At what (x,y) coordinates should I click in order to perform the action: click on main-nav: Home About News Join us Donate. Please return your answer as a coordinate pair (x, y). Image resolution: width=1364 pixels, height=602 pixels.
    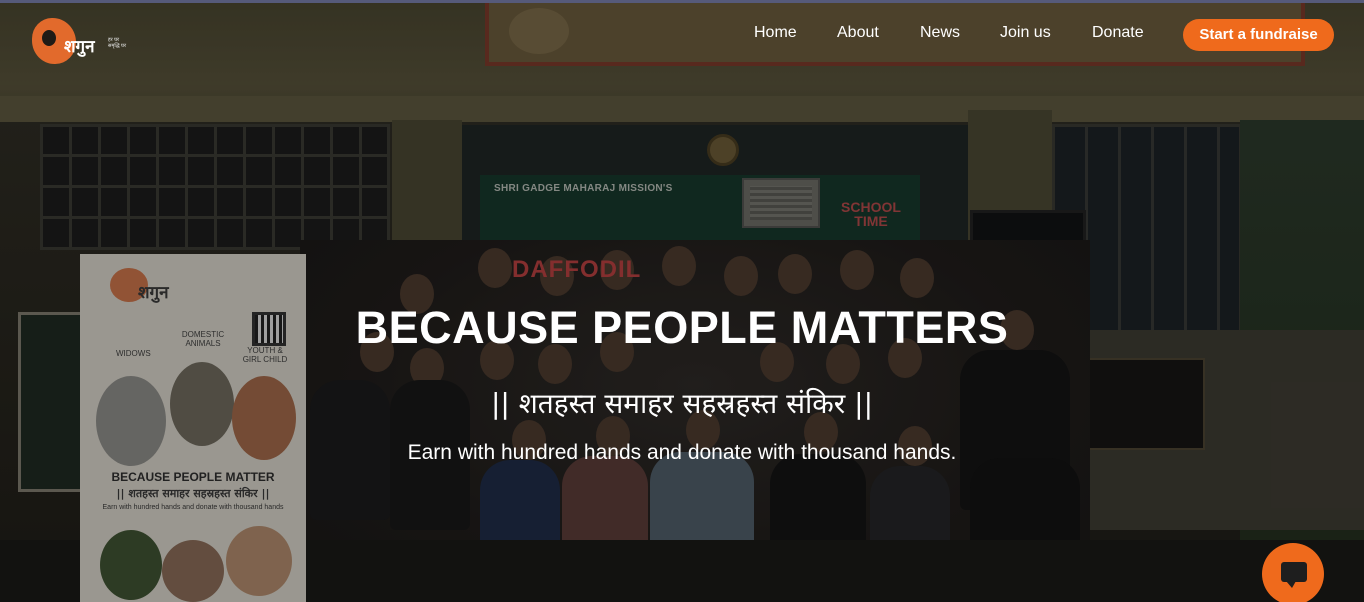
    Looking at the image, I should click on (682, 35).